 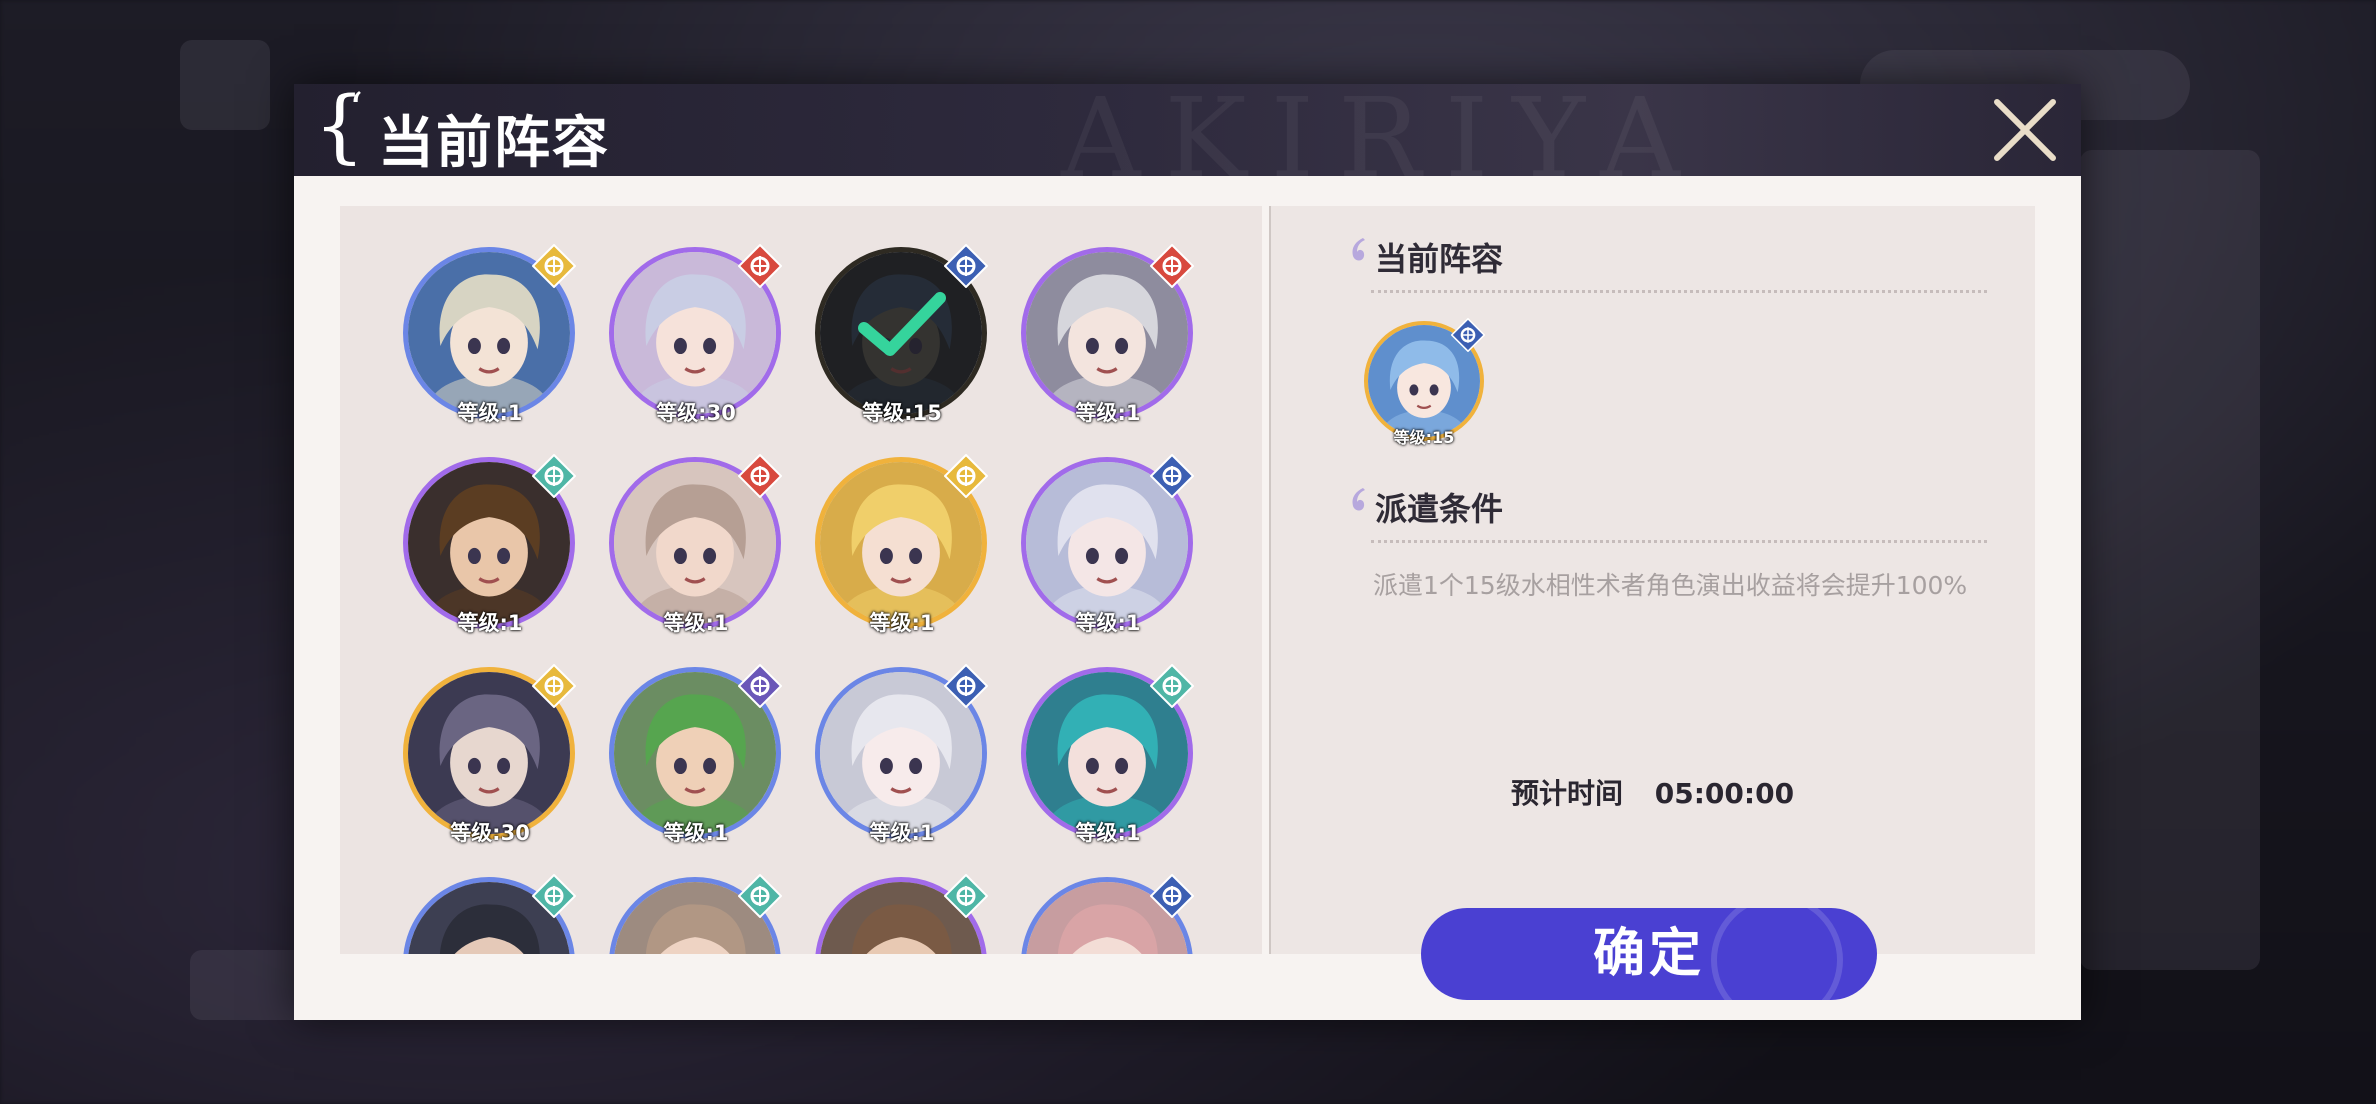 I want to click on team-member-slot: 等级:15, so click(x=1426, y=383).